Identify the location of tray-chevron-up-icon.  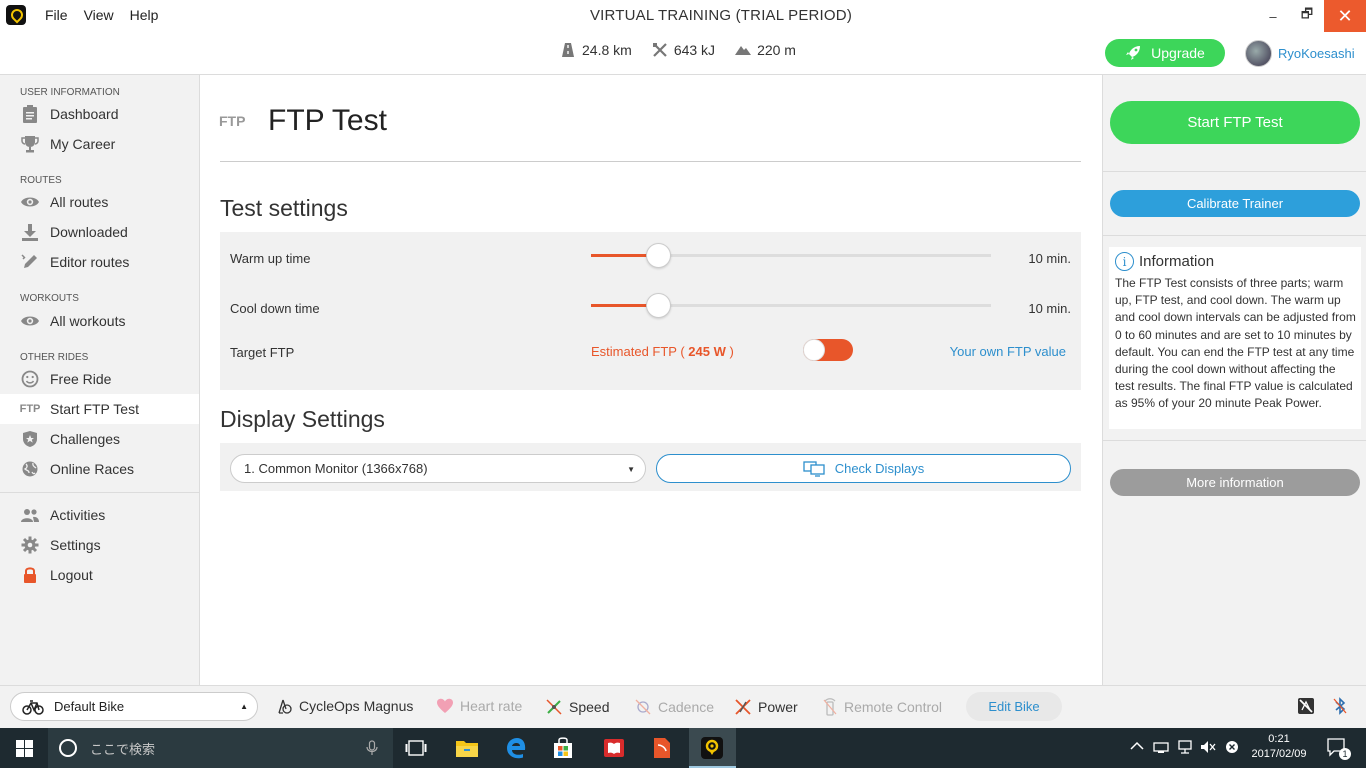
(1137, 747).